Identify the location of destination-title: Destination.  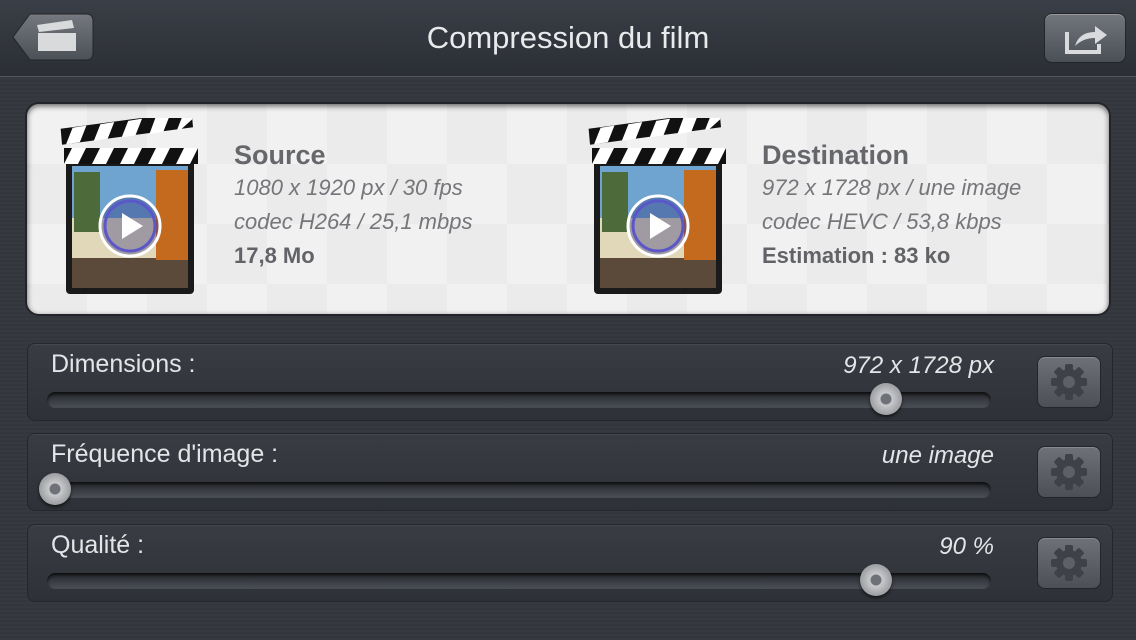
(836, 155).